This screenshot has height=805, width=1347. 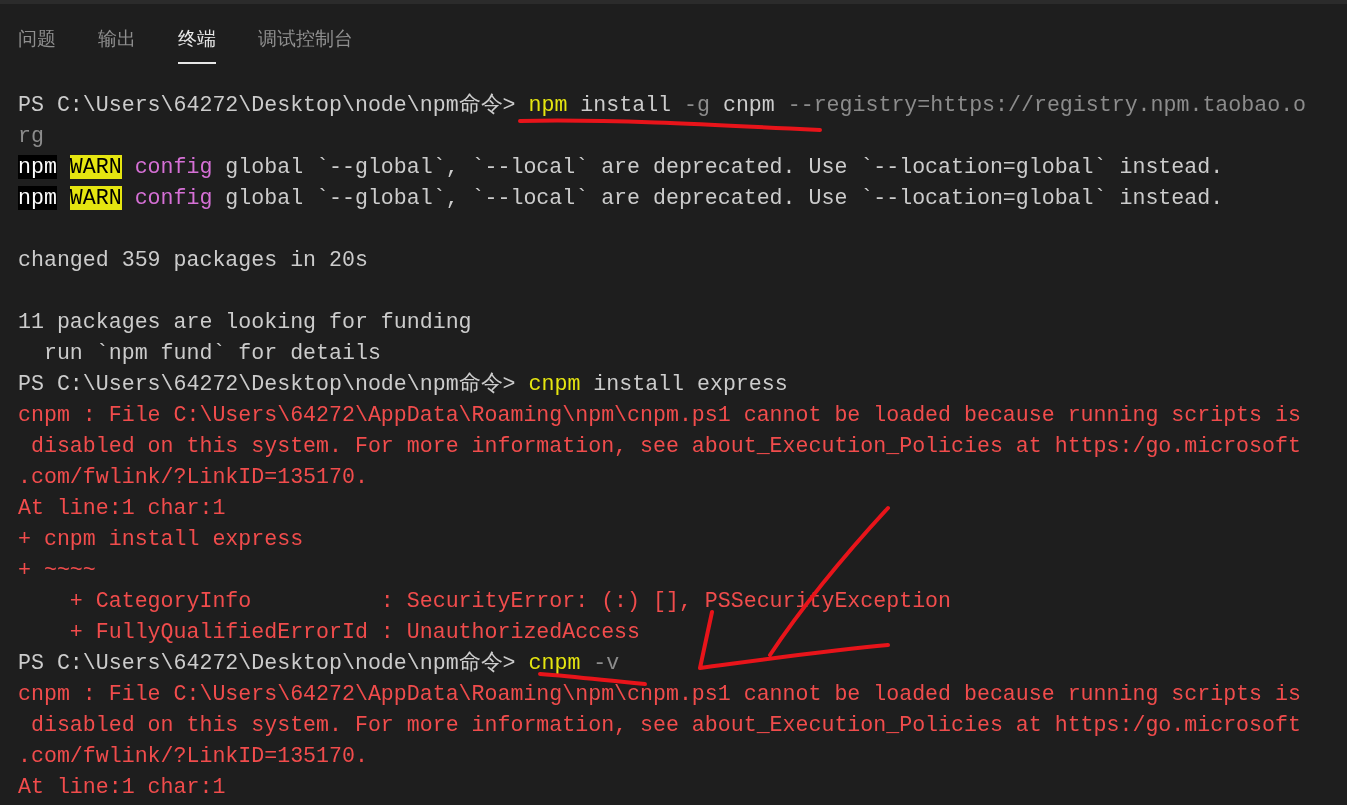 What do you see at coordinates (403, 384) in the screenshot?
I see `terminal-line: PS C:\Users\64272\Desktop\node\npm命令> cnpm install express` at bounding box center [403, 384].